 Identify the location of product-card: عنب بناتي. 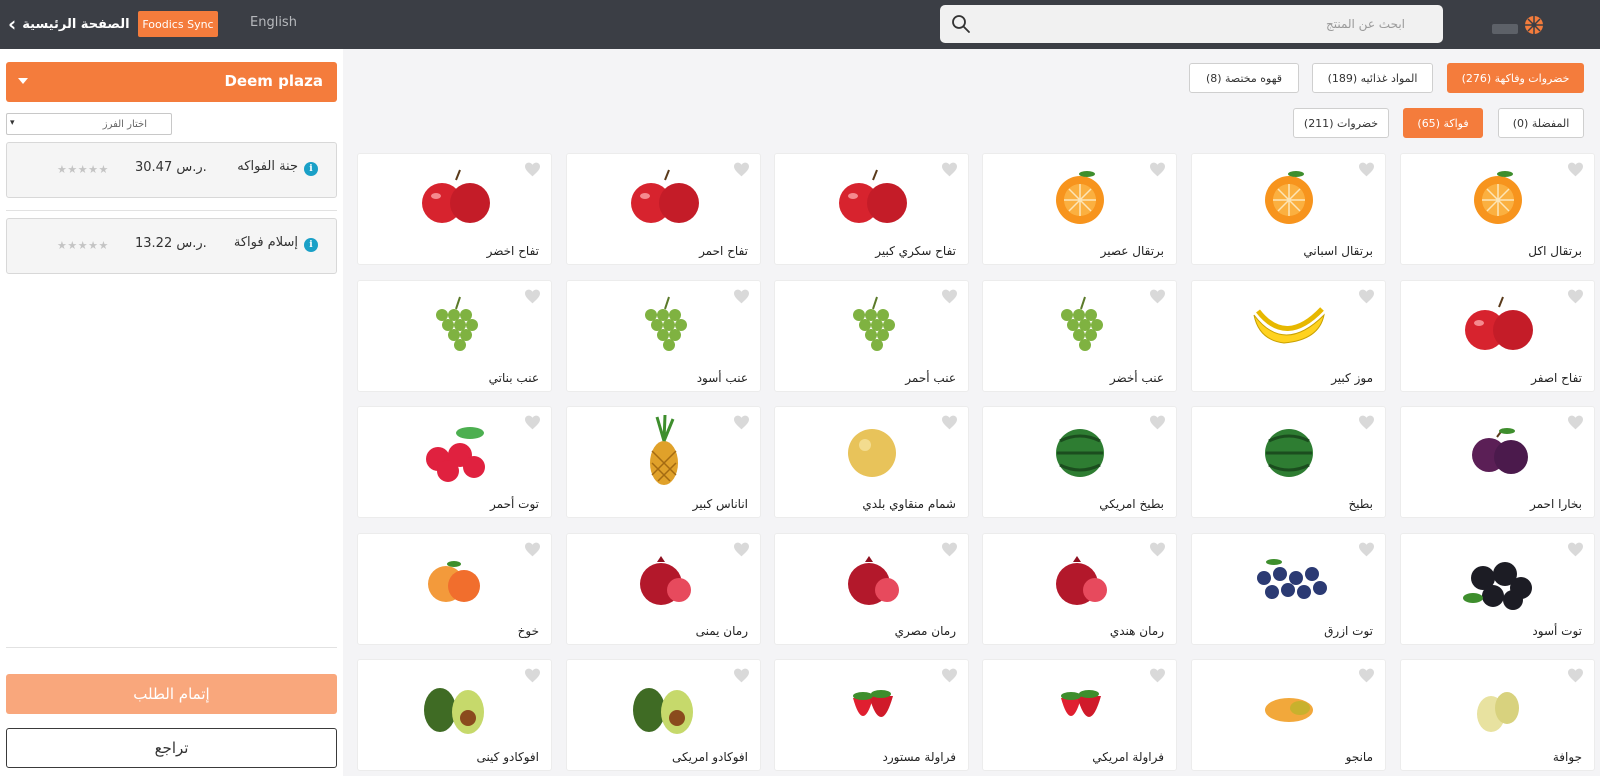
(454, 336).